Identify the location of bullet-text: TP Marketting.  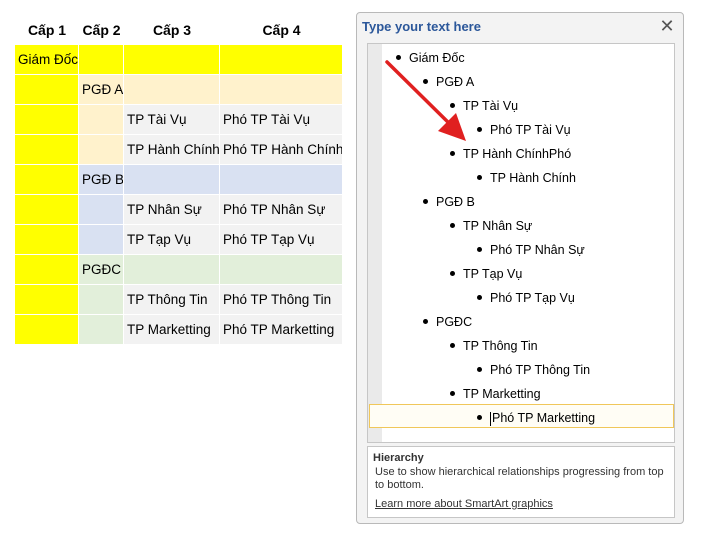
(502, 394).